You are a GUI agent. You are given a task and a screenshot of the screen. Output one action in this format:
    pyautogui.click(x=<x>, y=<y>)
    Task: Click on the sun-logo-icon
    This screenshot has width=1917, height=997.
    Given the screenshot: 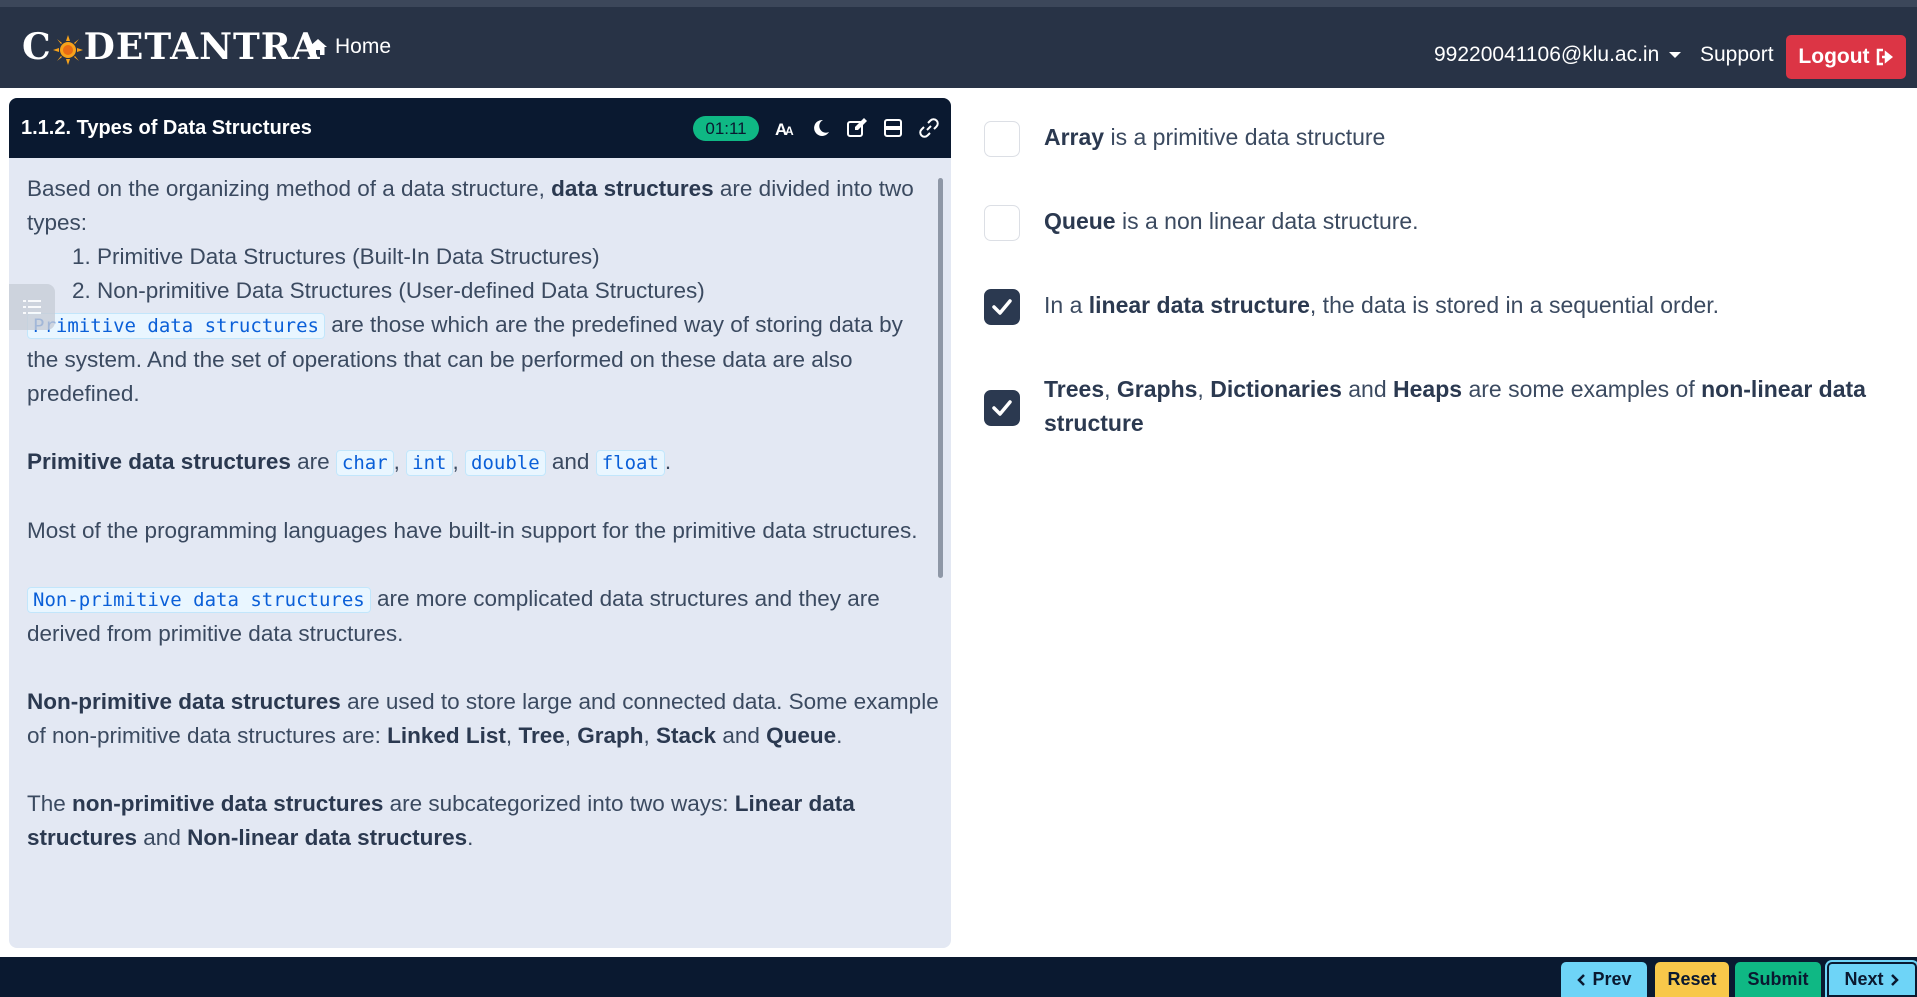 What is the action you would take?
    pyautogui.click(x=67, y=48)
    